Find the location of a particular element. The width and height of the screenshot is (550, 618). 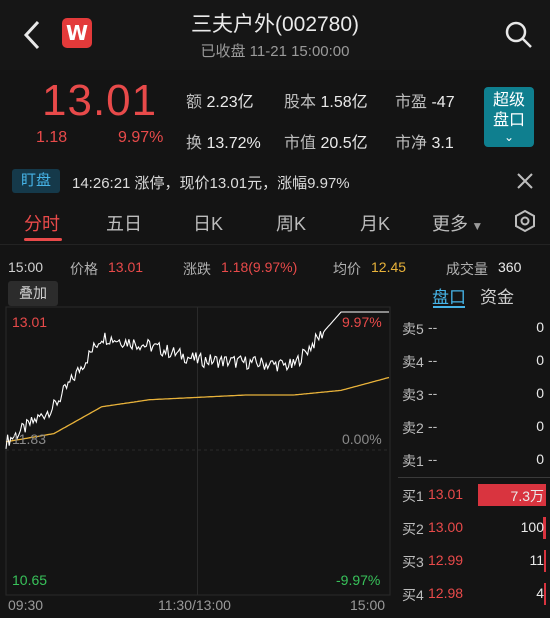

tab-daily-k: 日K is located at coordinates (208, 223).